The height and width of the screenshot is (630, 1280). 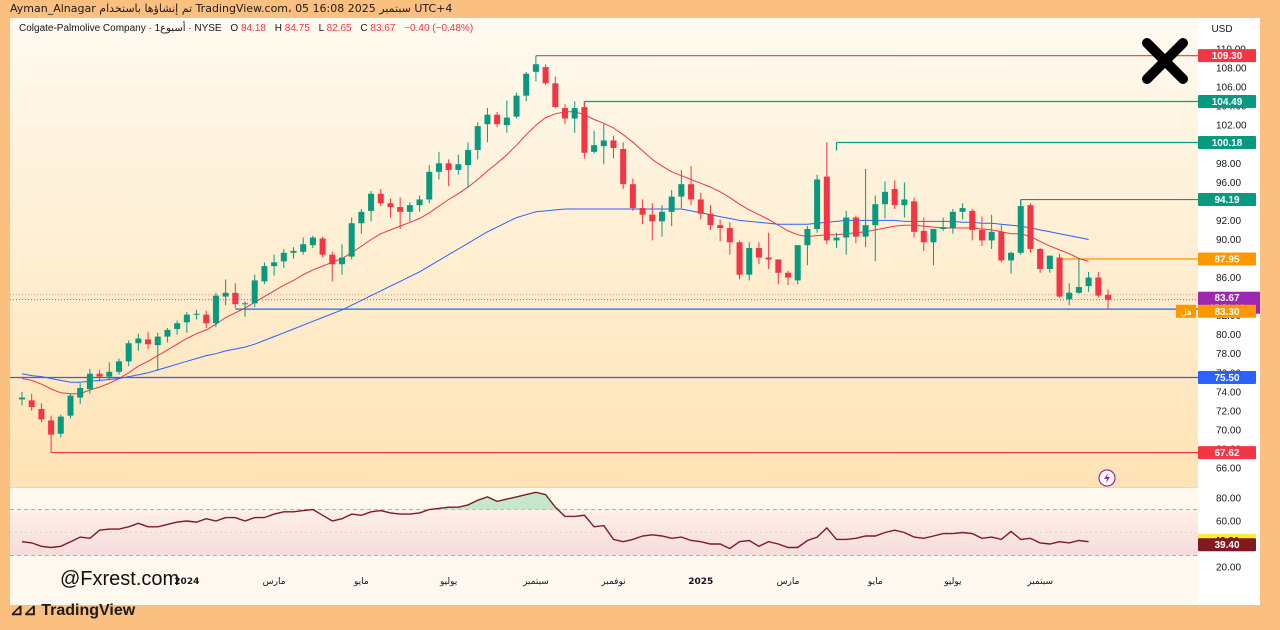 I want to click on prev-close-tag-label: 83.30, so click(x=1226, y=312).